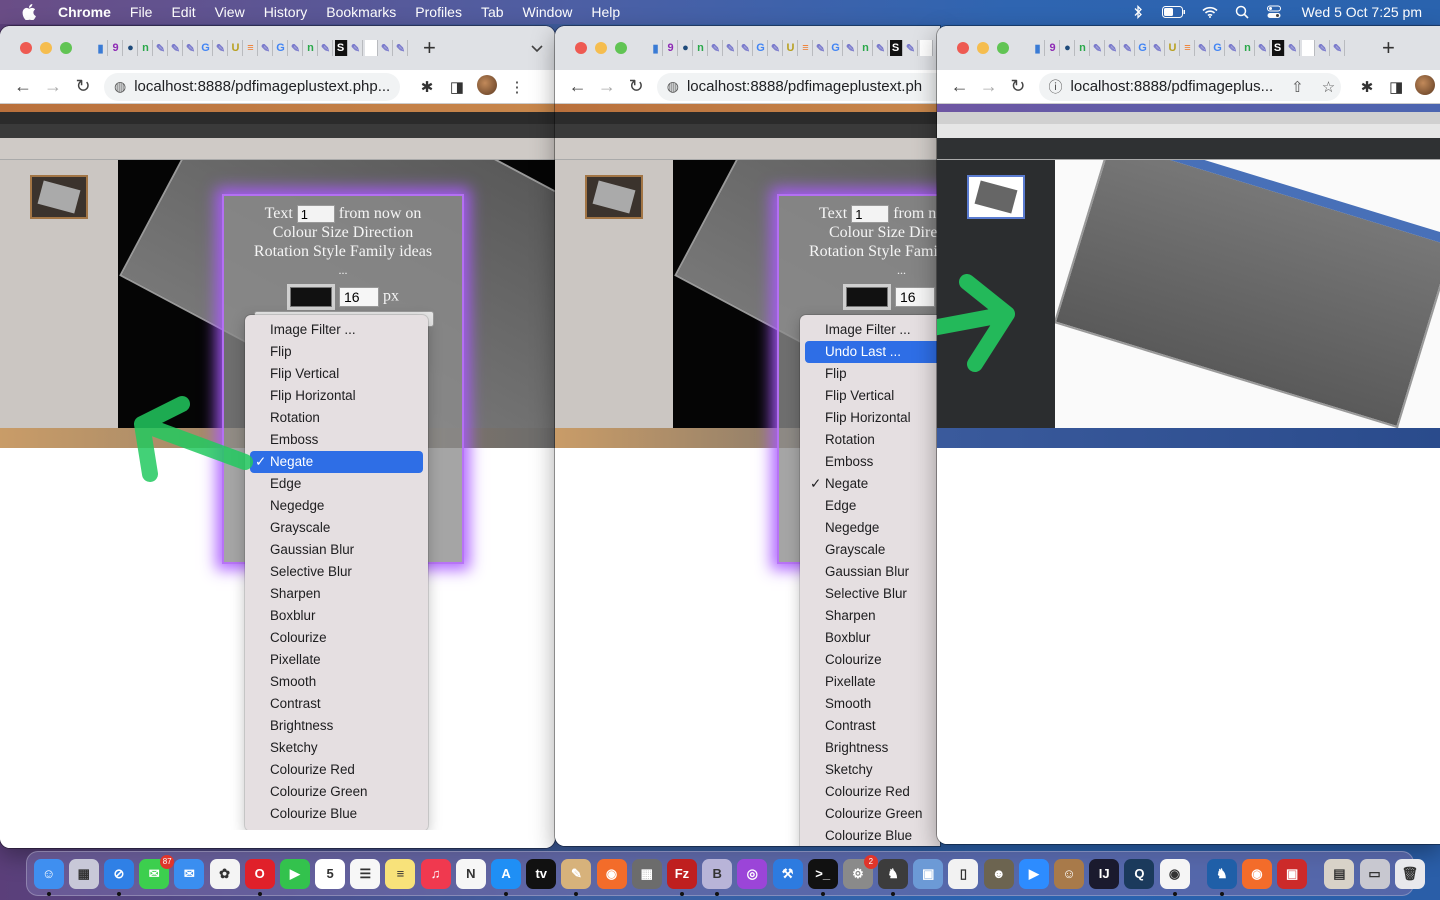  What do you see at coordinates (1374, 873) in the screenshot?
I see `dock-app-screenshot-folder: ▭` at bounding box center [1374, 873].